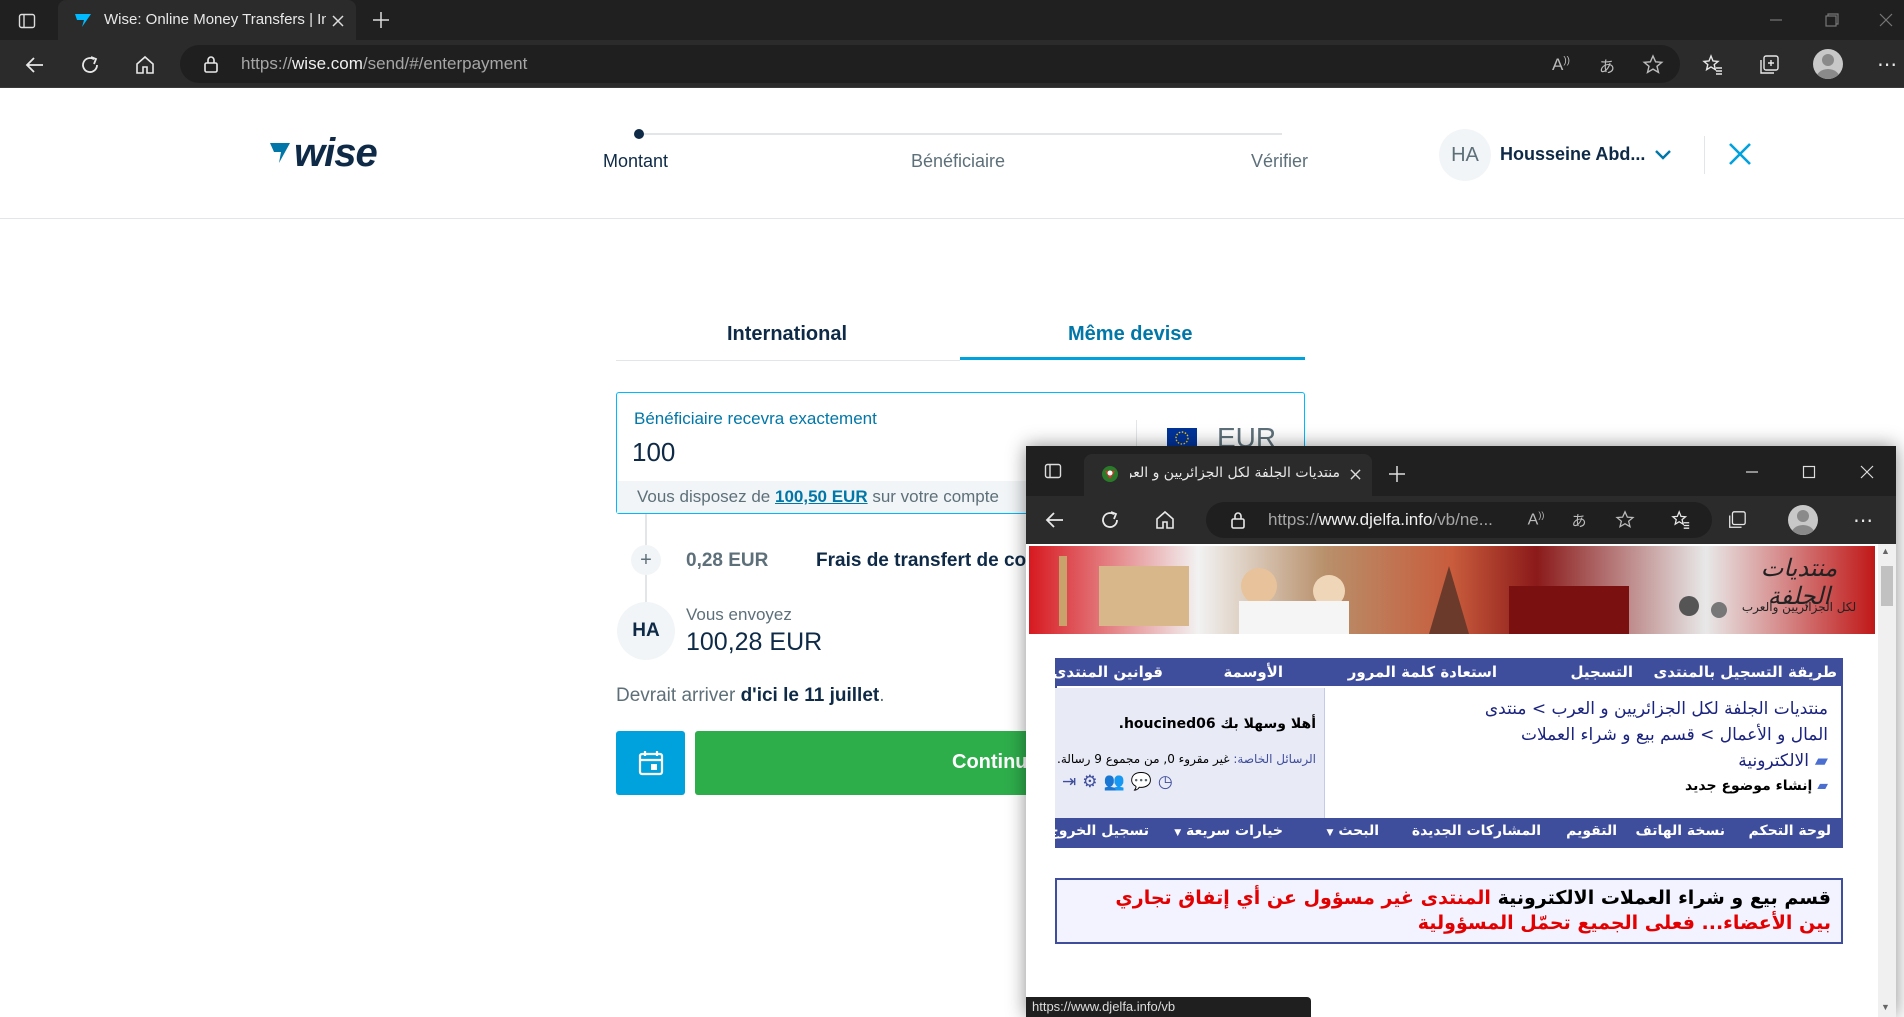  Describe the element at coordinates (1887, 586) in the screenshot. I see `popup-scrollbar-thumb` at that location.